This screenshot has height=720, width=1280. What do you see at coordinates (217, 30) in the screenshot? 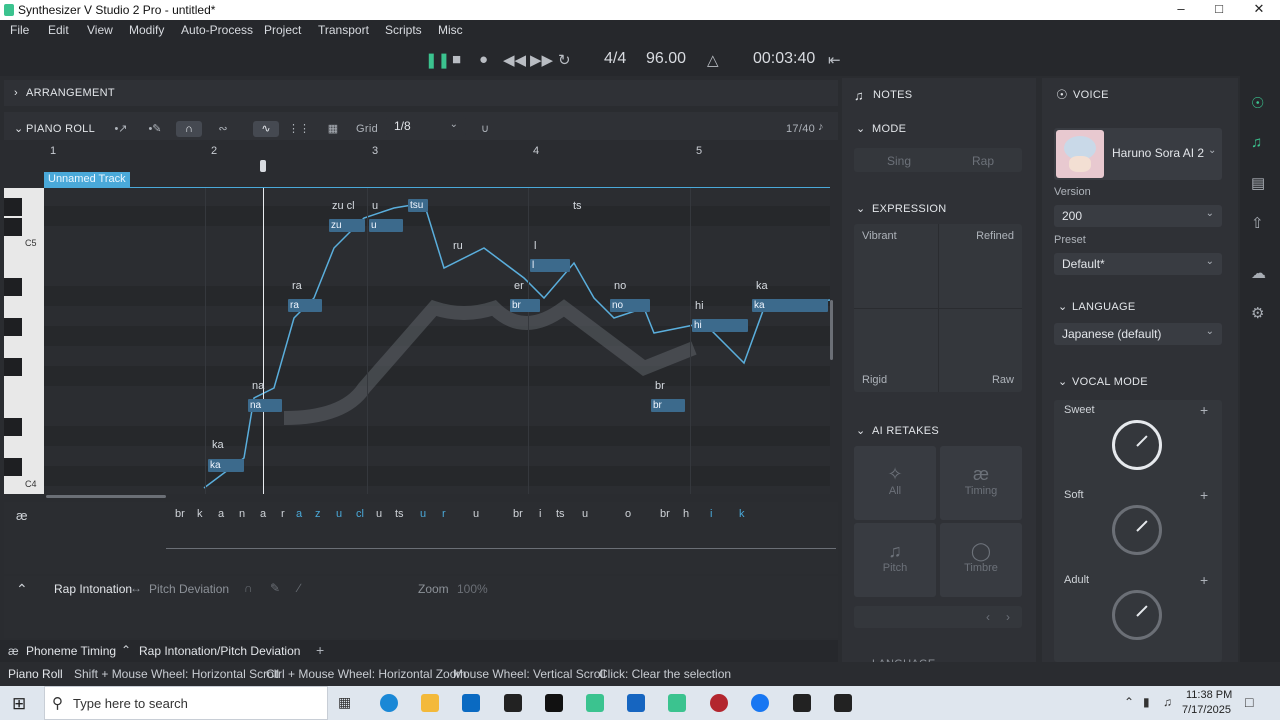
I see `menu-auto-process: Auto-Process` at bounding box center [217, 30].